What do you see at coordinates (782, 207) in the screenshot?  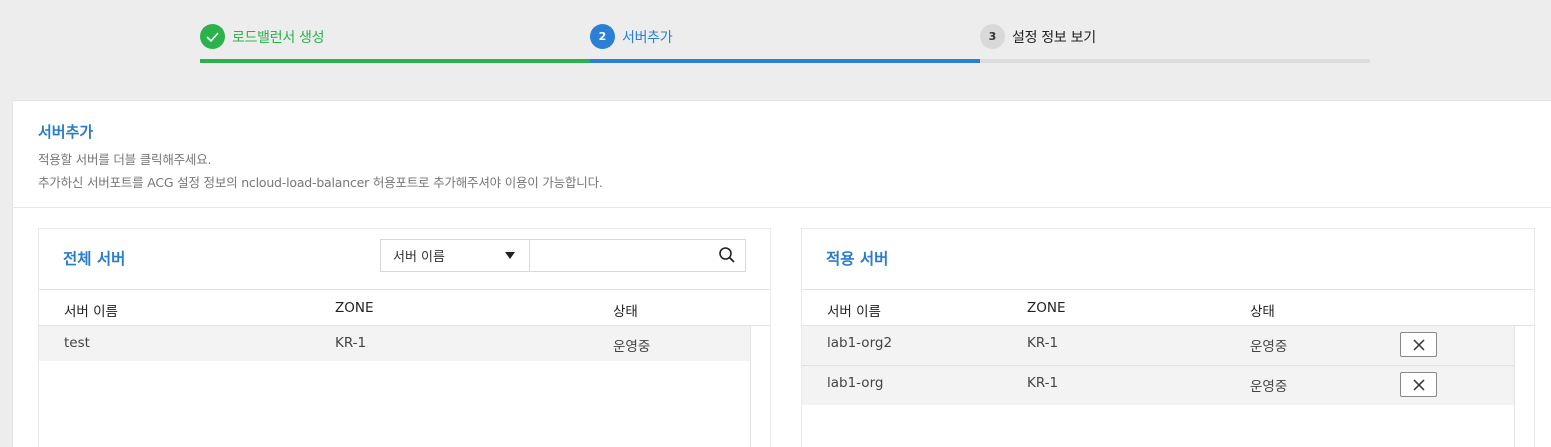 I see `section-divider` at bounding box center [782, 207].